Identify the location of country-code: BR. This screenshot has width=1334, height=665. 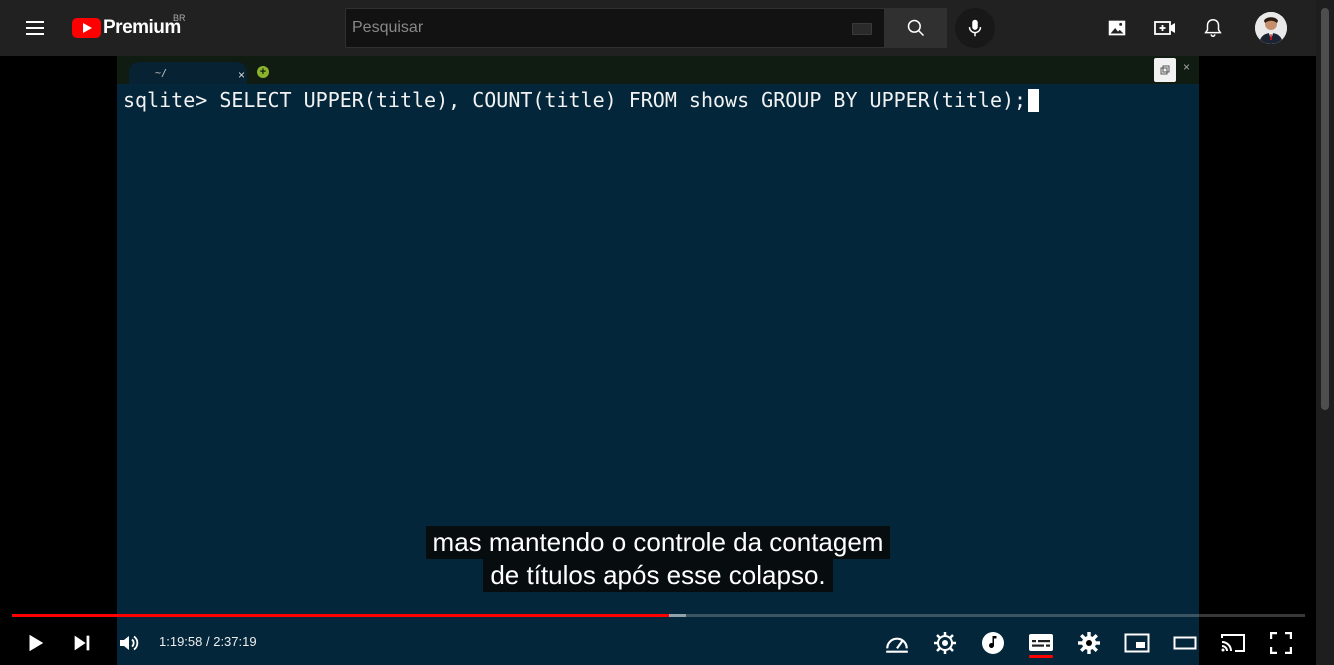
(179, 18).